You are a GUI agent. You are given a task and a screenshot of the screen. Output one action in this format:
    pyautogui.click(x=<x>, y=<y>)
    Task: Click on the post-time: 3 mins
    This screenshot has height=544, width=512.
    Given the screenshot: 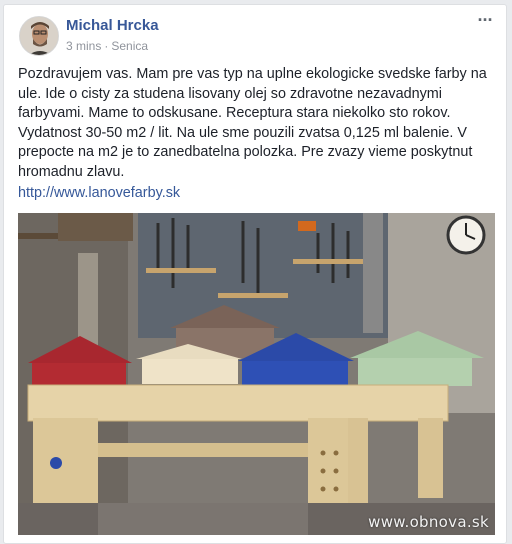 What is the action you would take?
    pyautogui.click(x=83, y=46)
    